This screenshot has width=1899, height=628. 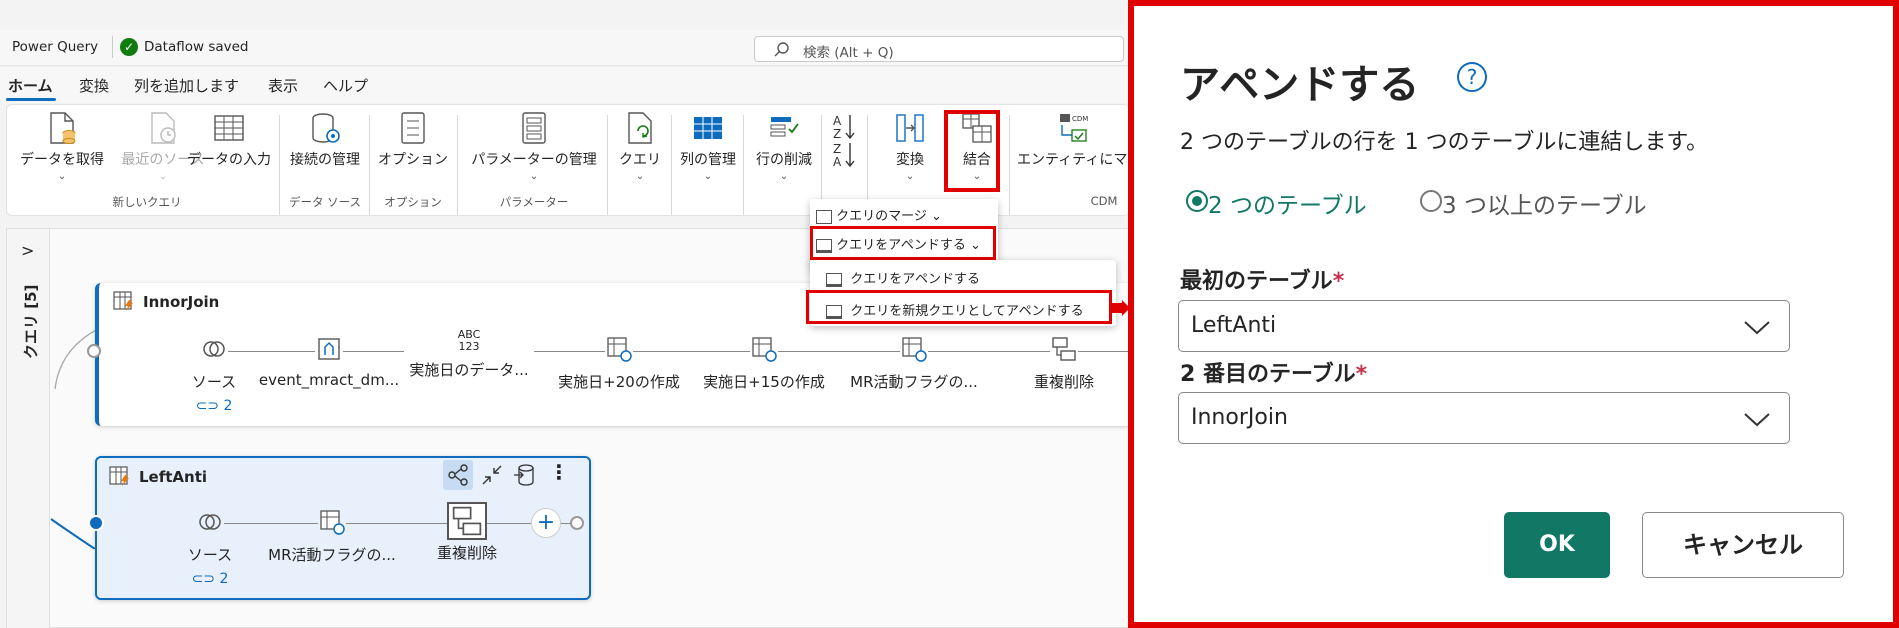 What do you see at coordinates (903, 277) in the screenshot?
I see `append-queries-subitem: クエリをアペンドする` at bounding box center [903, 277].